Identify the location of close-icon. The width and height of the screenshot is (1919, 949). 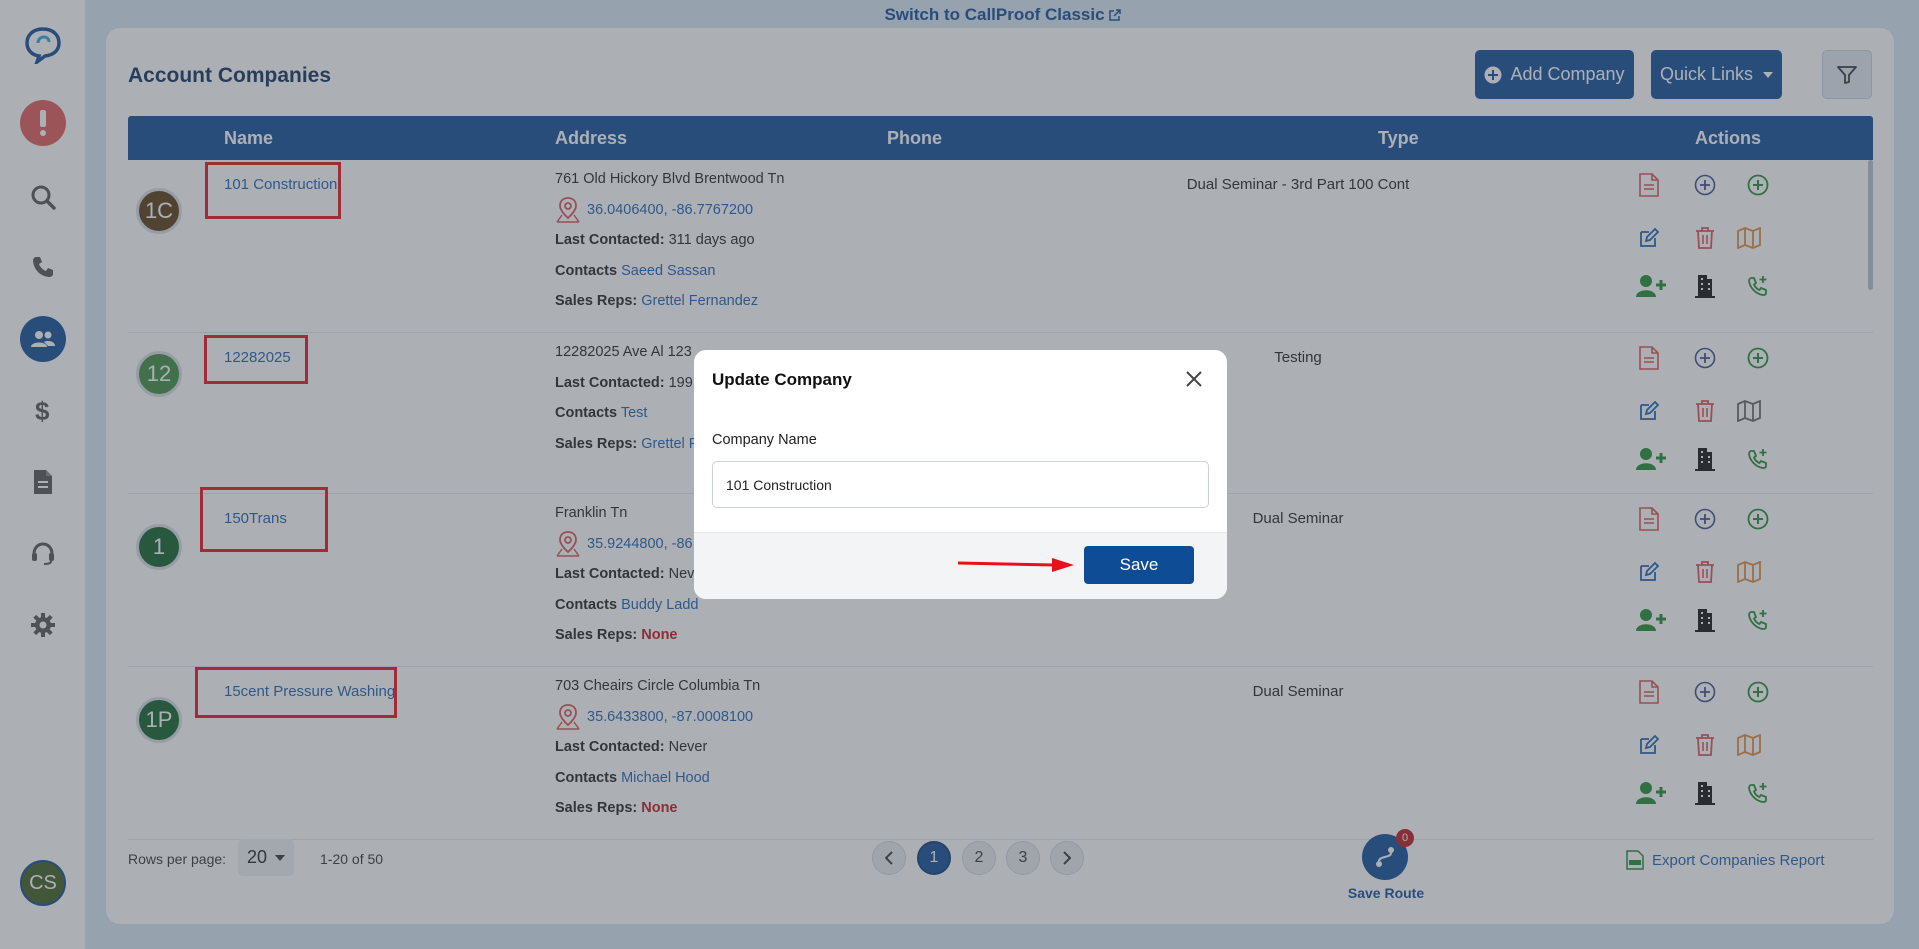
(1194, 379).